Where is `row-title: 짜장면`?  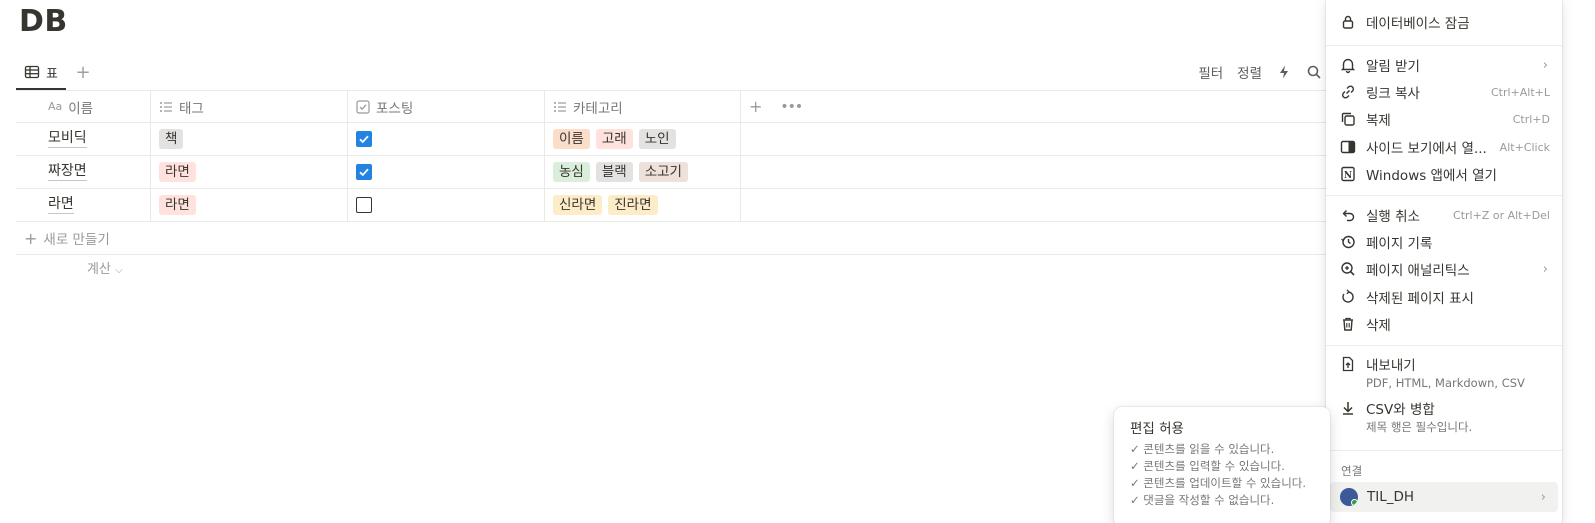
row-title: 짜장면 is located at coordinates (67, 172).